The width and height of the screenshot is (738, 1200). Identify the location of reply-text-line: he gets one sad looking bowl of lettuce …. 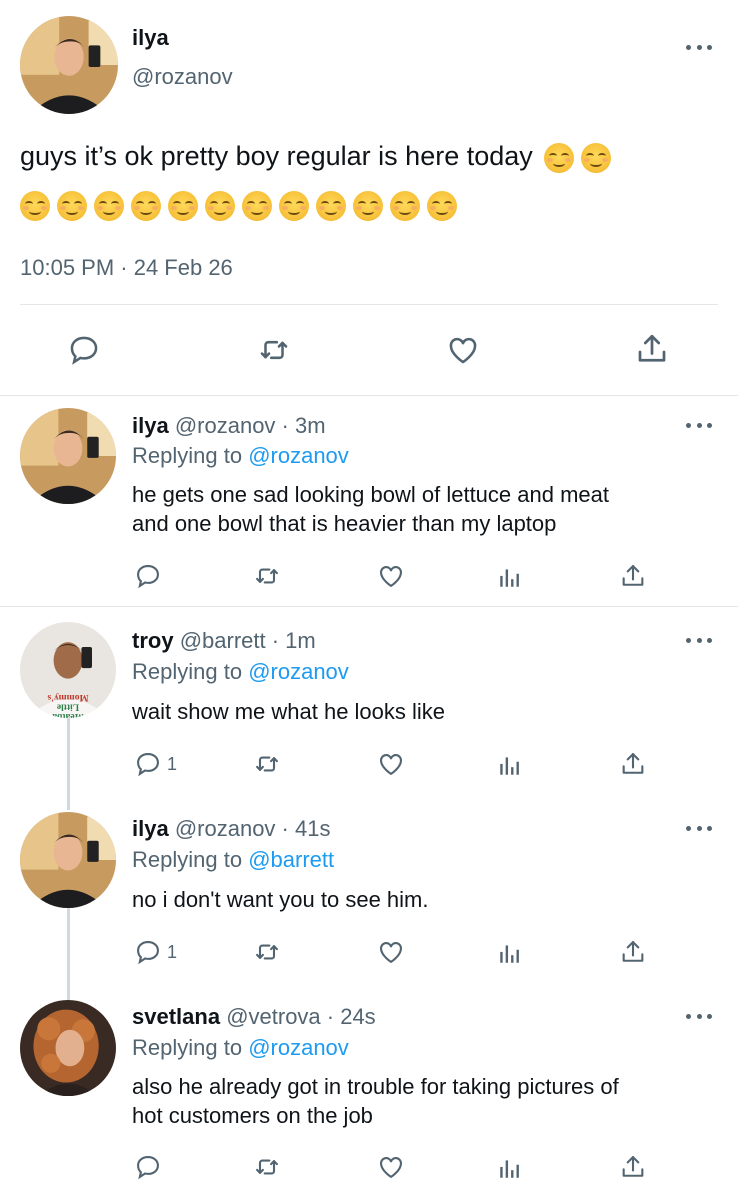
(370, 494).